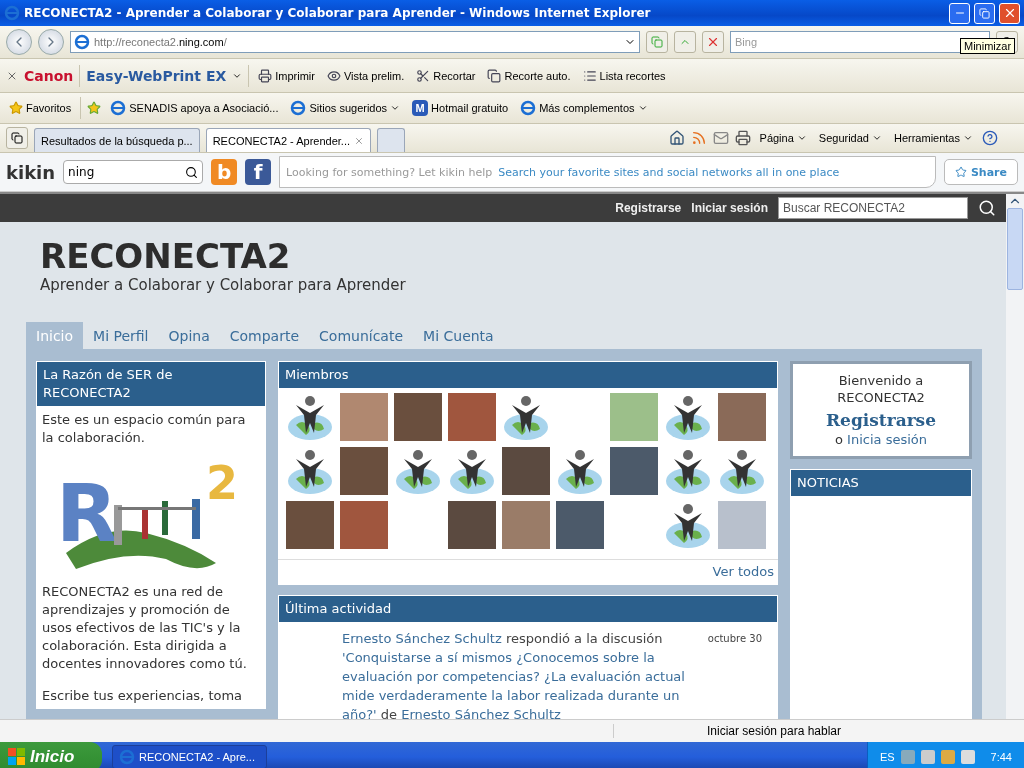  I want to click on panel-header: Miembros, so click(528, 375).